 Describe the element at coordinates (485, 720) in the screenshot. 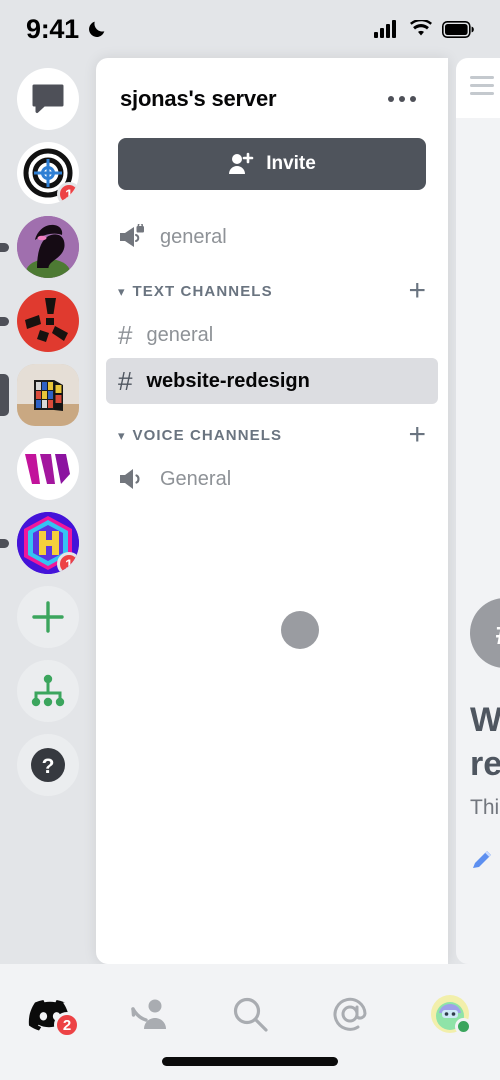

I see `heading-line-1: W` at that location.